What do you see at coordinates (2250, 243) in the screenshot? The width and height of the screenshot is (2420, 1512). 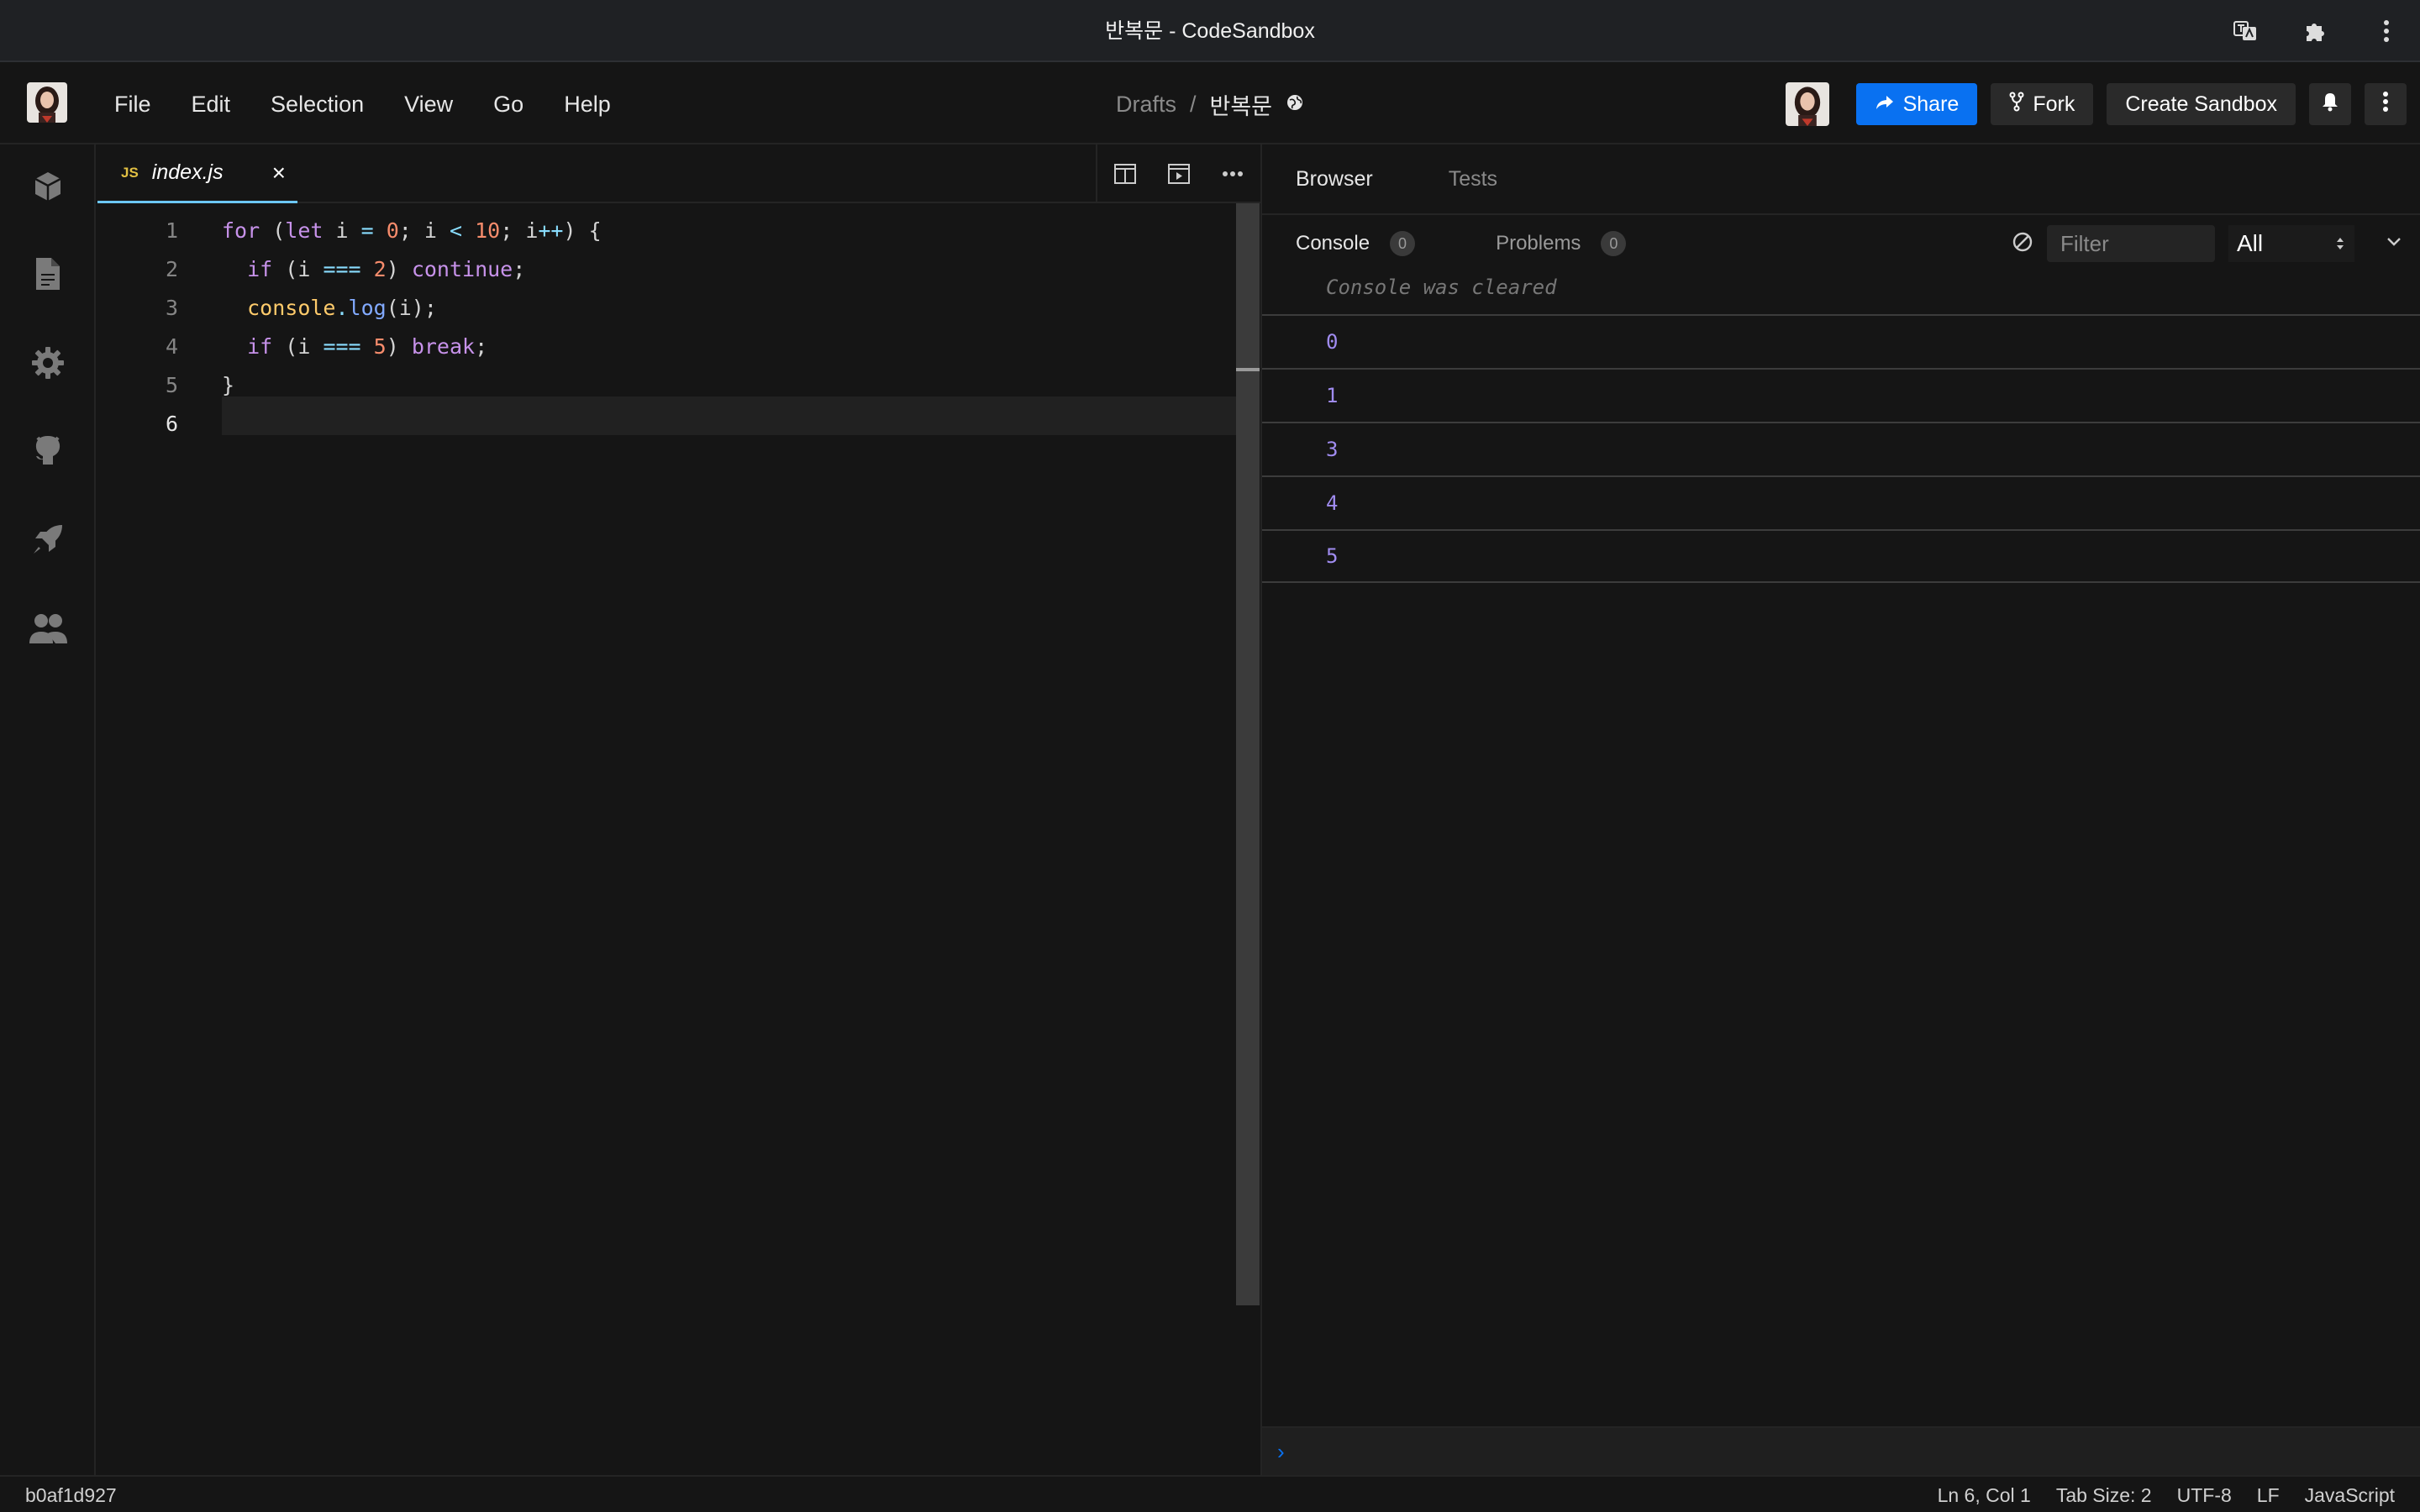 I see `log-level-value: All` at bounding box center [2250, 243].